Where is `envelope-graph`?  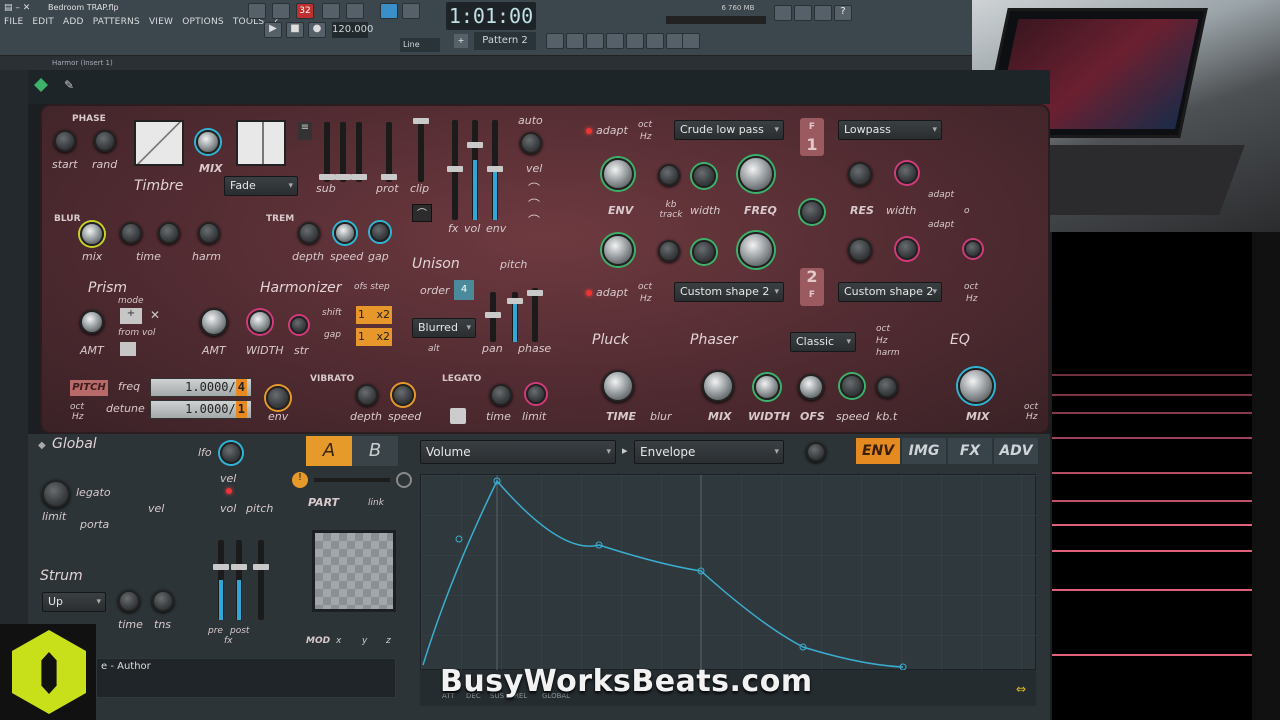 envelope-graph is located at coordinates (728, 572).